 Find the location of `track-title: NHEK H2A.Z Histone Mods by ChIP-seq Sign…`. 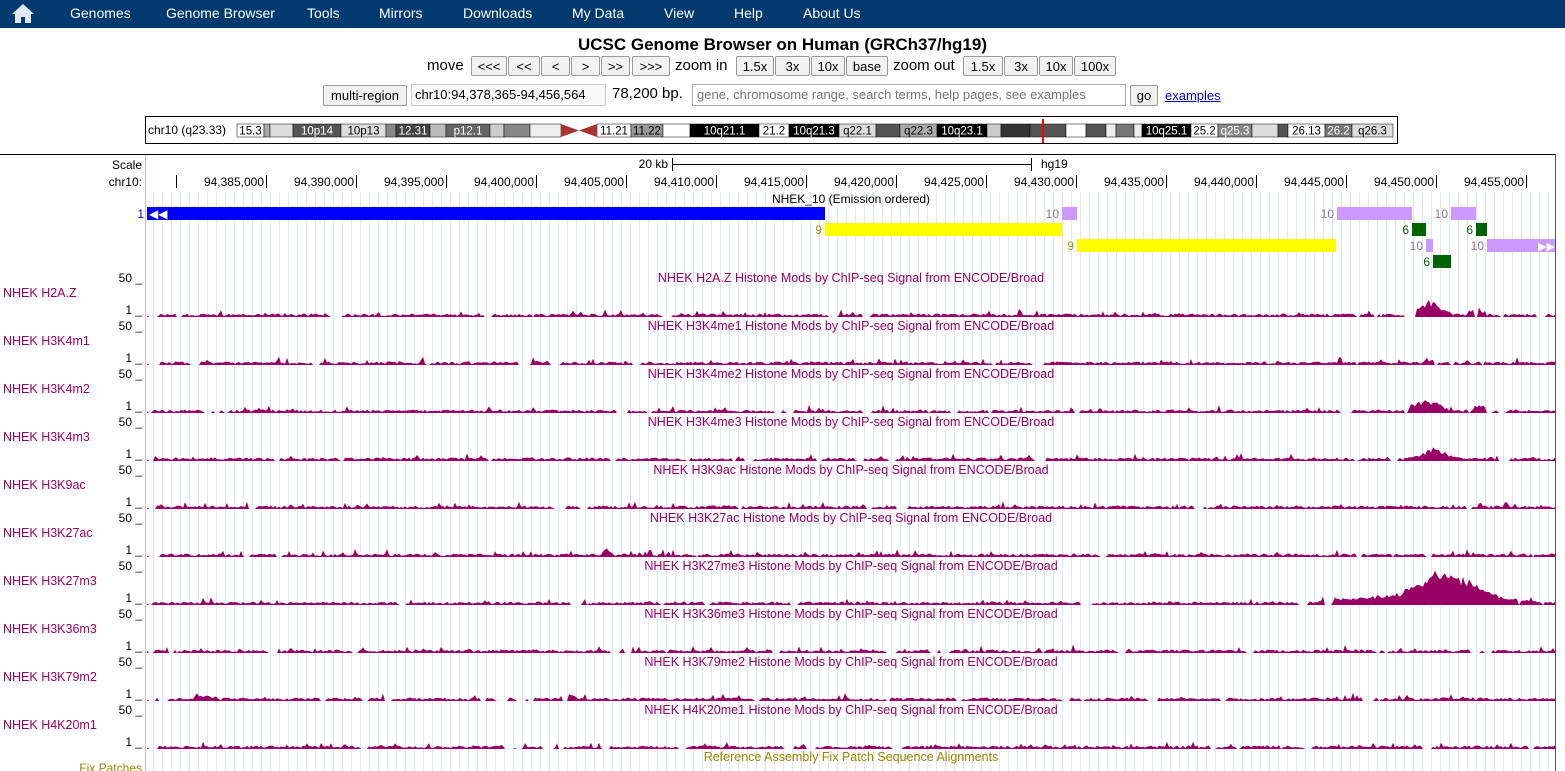

track-title: NHEK H2A.Z Histone Mods by ChIP-seq Sign… is located at coordinates (851, 278).